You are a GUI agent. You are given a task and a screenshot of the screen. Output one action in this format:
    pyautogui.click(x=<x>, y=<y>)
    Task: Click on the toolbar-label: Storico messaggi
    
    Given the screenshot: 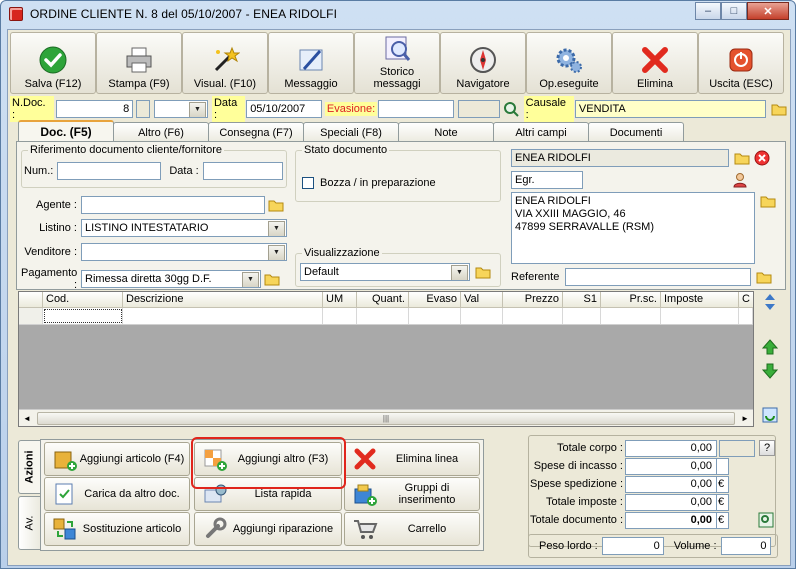 What is the action you would take?
    pyautogui.click(x=397, y=78)
    